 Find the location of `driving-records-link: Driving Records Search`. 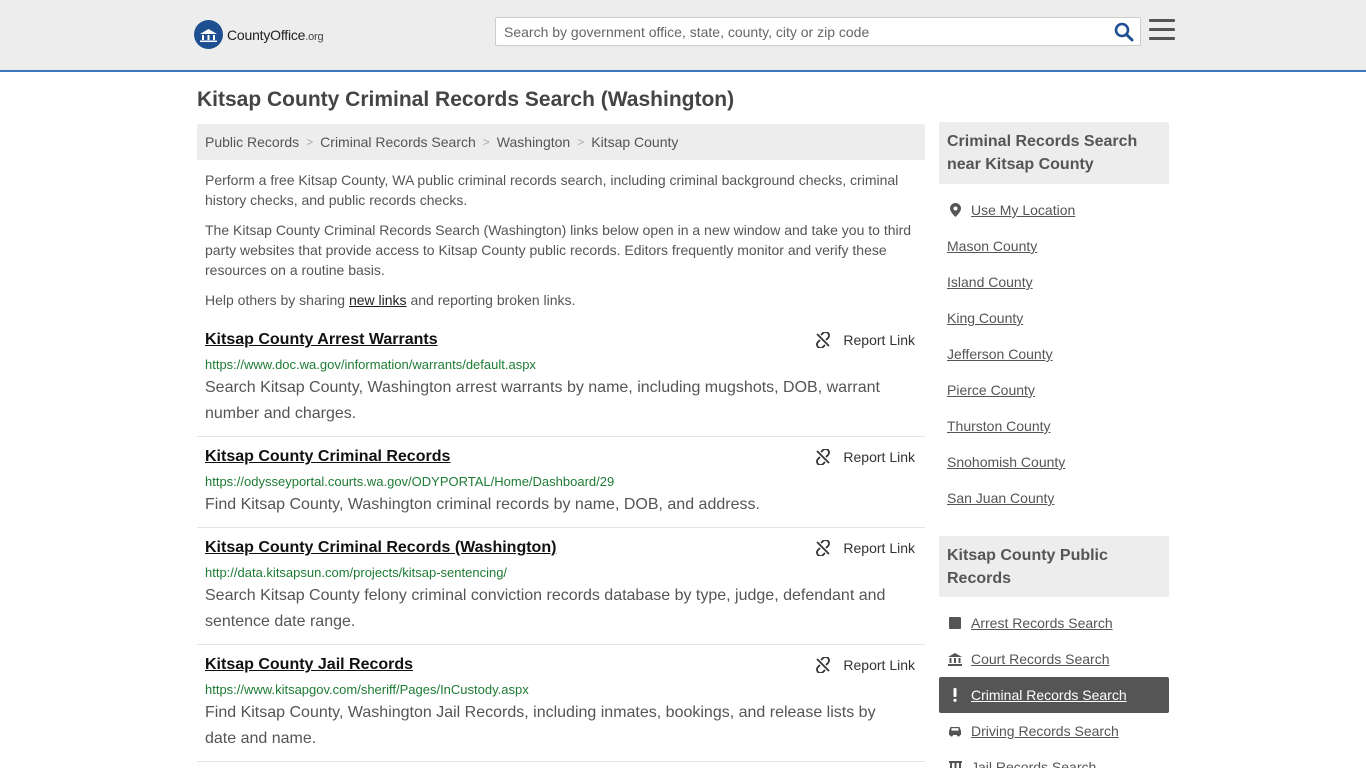

driving-records-link: Driving Records Search is located at coordinates (1045, 731).